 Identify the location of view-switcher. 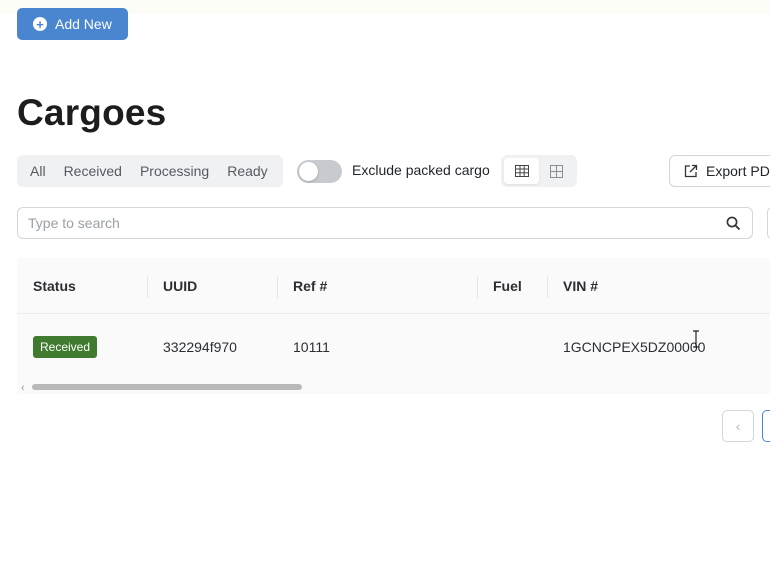
(539, 171).